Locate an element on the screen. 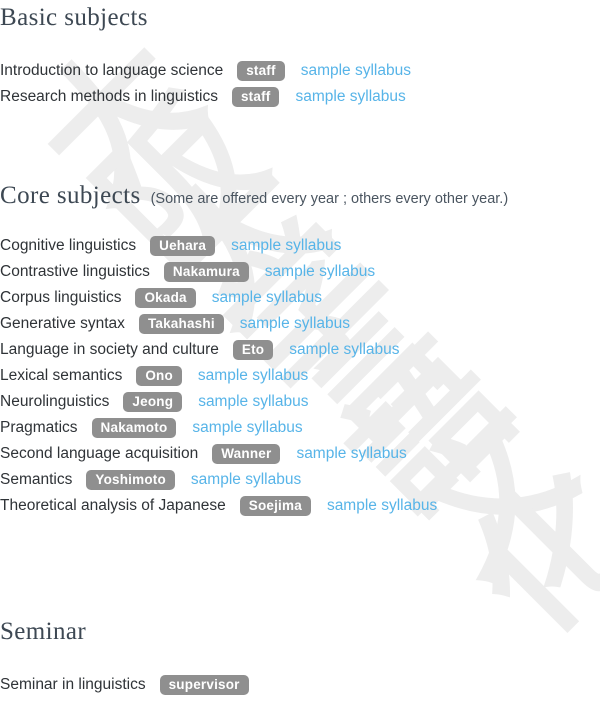 The image size is (600, 708). course-row: Corpus linguistics Okada sample syllabus is located at coordinates (218, 298).